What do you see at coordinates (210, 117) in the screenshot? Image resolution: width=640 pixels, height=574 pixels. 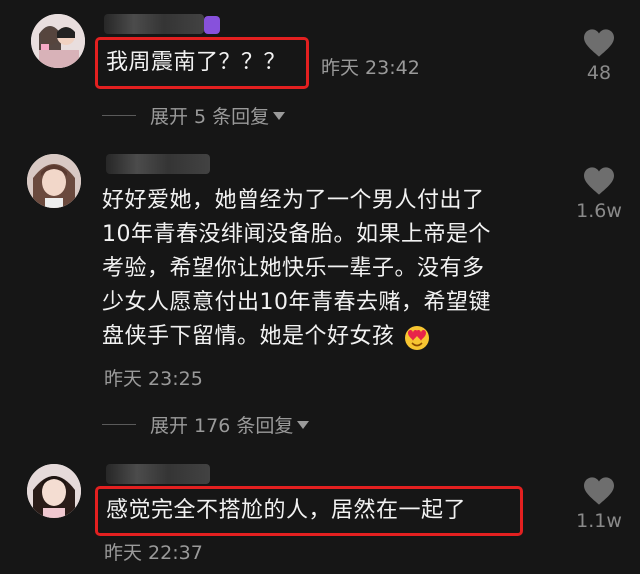 I see `expand-replies-label: 展开 5 条回复` at bounding box center [210, 117].